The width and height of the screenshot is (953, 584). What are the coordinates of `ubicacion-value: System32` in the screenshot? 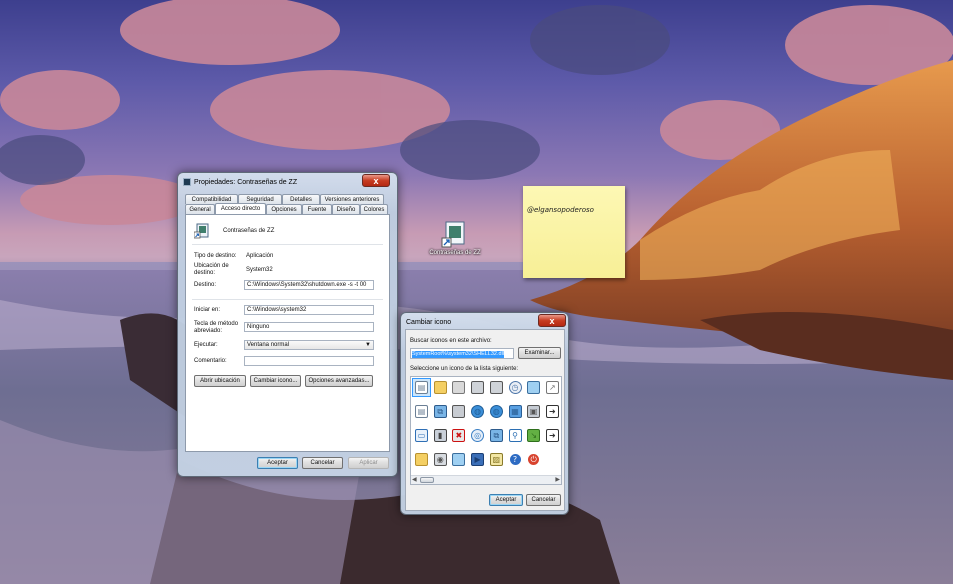 It's located at (259, 270).